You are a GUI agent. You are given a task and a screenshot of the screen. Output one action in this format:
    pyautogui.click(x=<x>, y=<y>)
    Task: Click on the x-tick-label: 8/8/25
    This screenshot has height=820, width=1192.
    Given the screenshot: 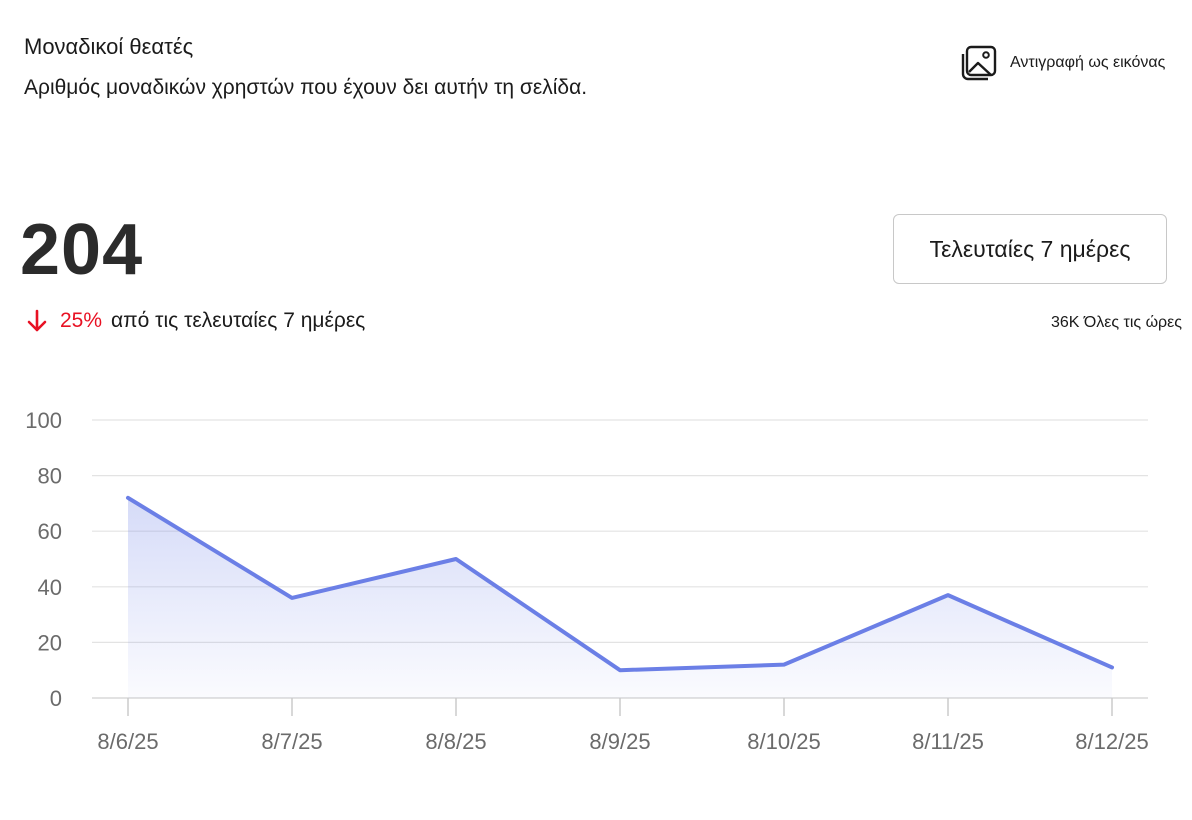 What is the action you would take?
    pyautogui.click(x=455, y=741)
    